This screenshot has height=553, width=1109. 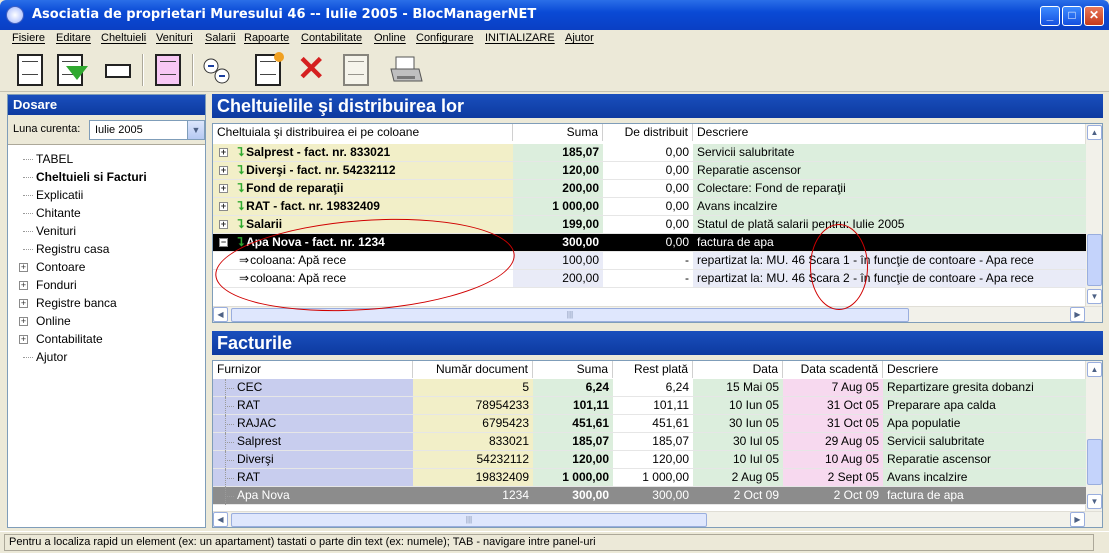 What do you see at coordinates (123, 38) in the screenshot?
I see `menu-cheltuieli: Cheltuieli` at bounding box center [123, 38].